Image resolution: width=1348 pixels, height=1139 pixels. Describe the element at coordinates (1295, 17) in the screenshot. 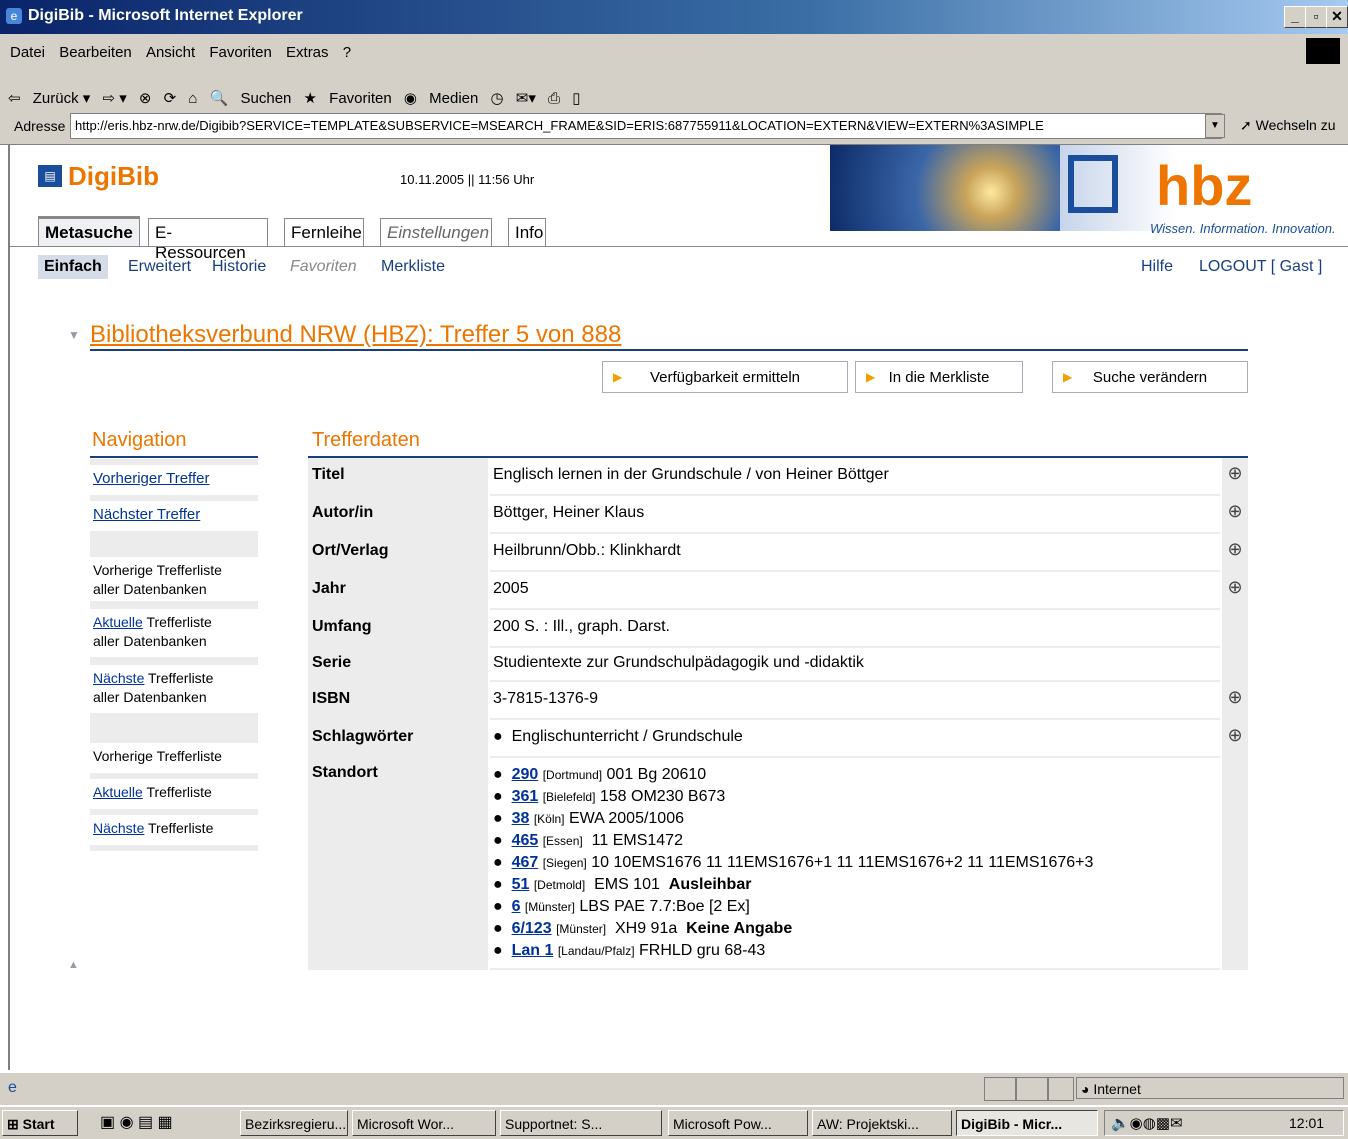

I see `minimize-button: _` at that location.